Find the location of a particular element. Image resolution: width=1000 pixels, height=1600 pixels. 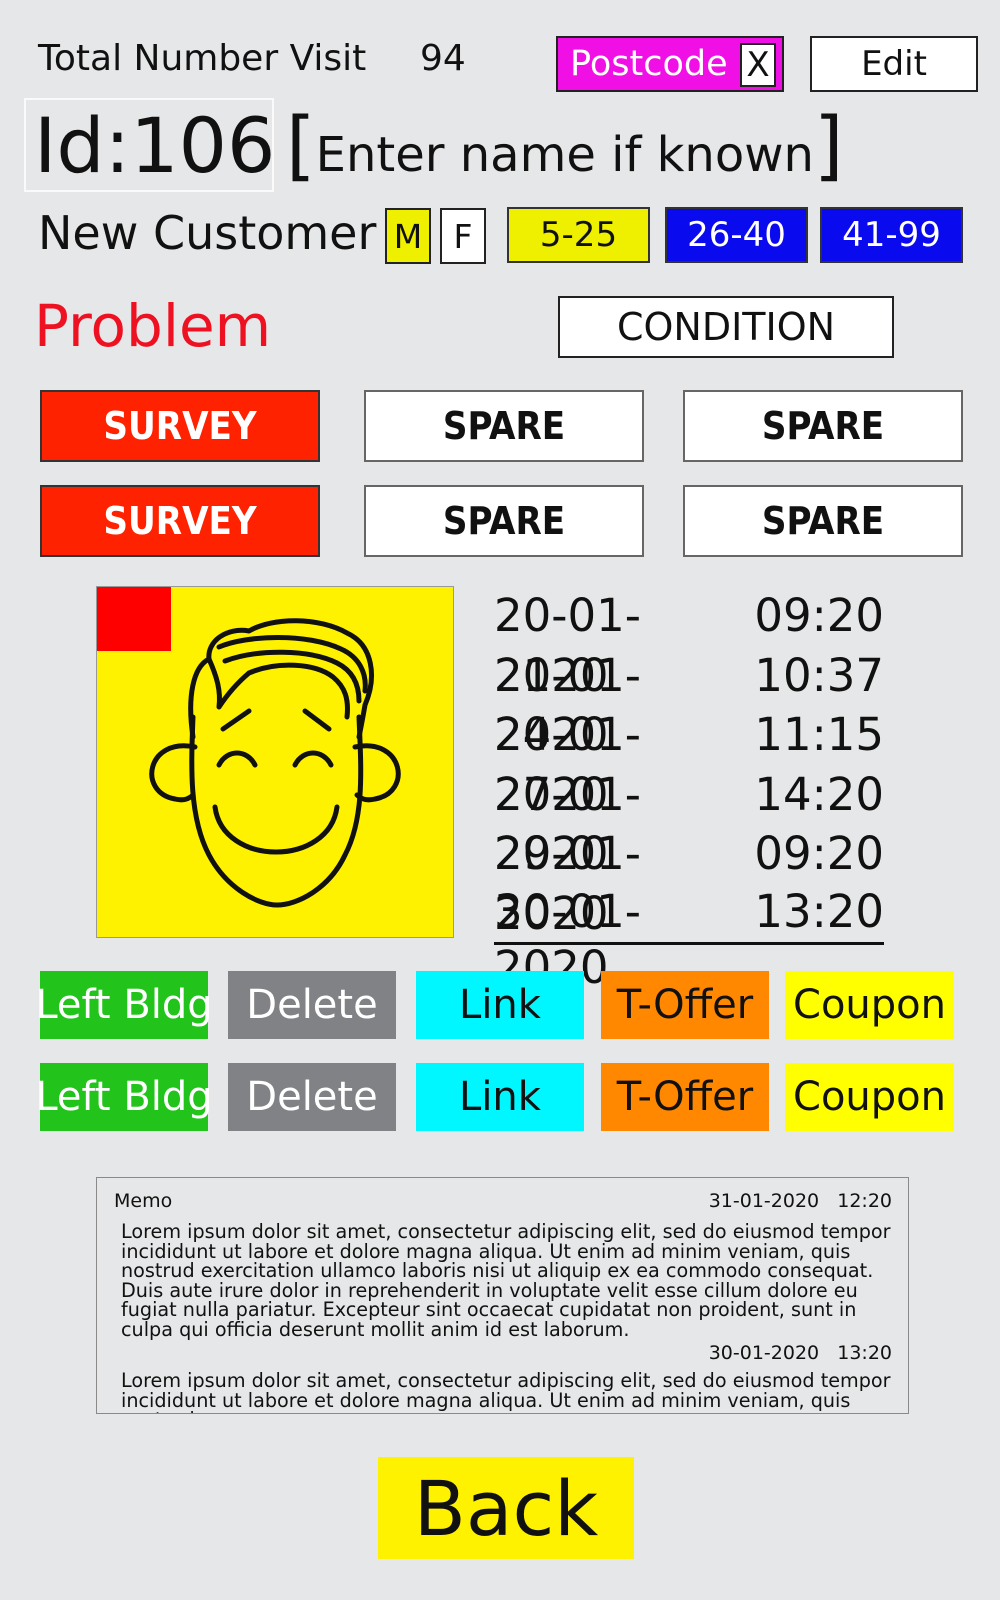

customer-status: New Customer is located at coordinates (207, 233).